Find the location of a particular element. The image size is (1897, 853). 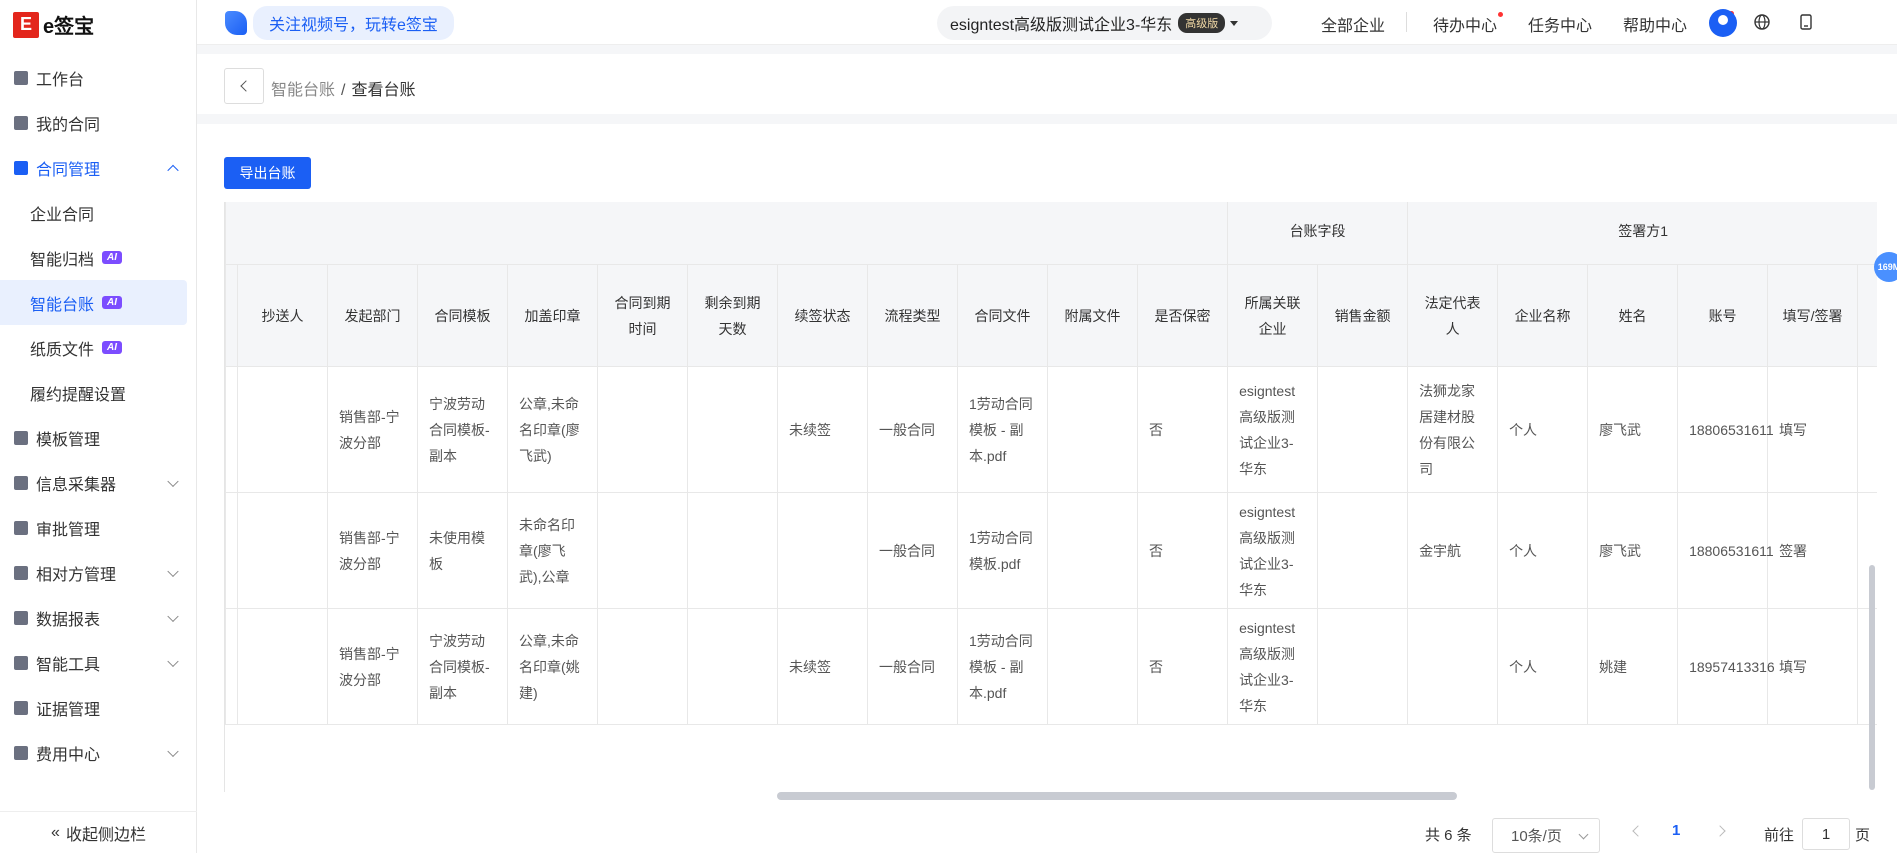

sidebar-item-evidence: 证据管理 is located at coordinates (98, 707).